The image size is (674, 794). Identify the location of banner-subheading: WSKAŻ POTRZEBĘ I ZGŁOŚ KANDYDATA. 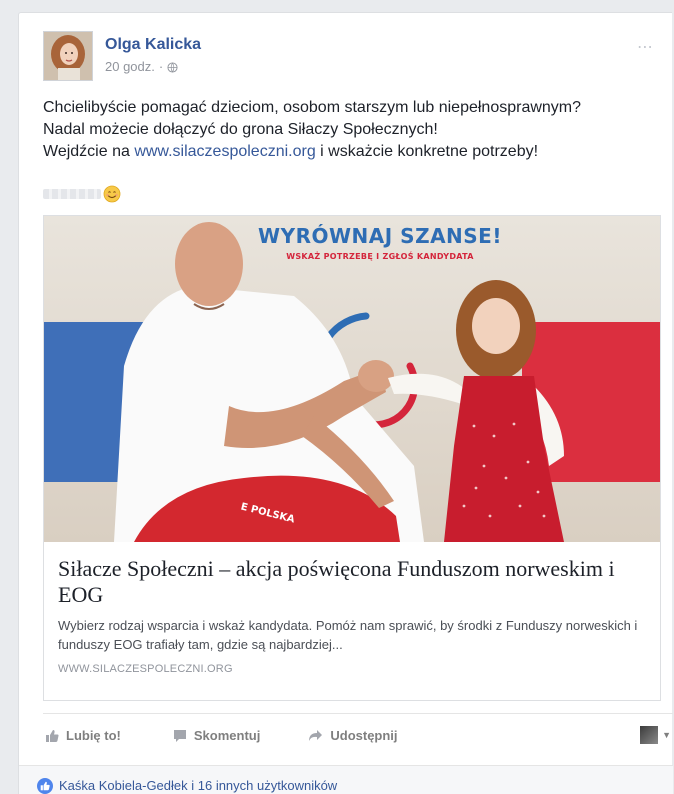
(380, 256).